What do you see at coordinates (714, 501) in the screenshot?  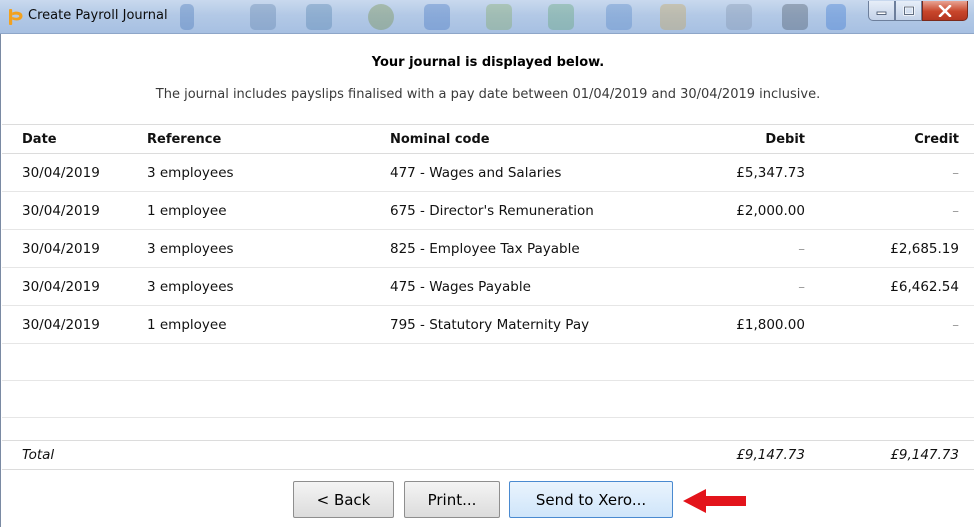 I see `red-arrow-icon` at bounding box center [714, 501].